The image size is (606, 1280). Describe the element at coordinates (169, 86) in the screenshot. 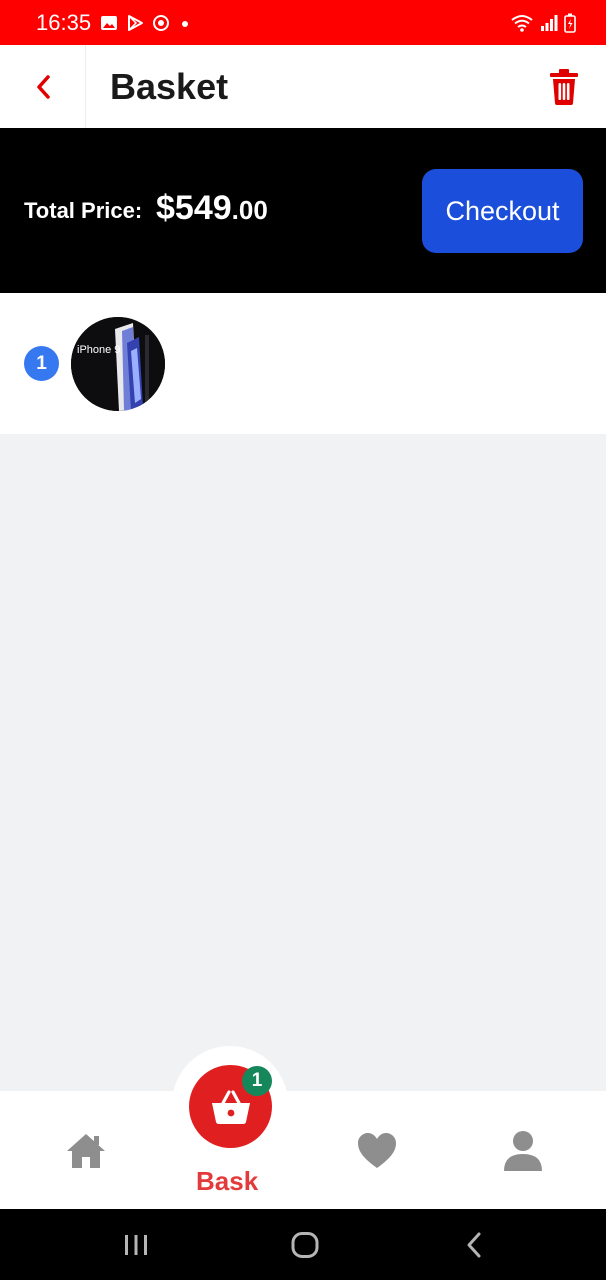

I see `page-title: Basket` at that location.